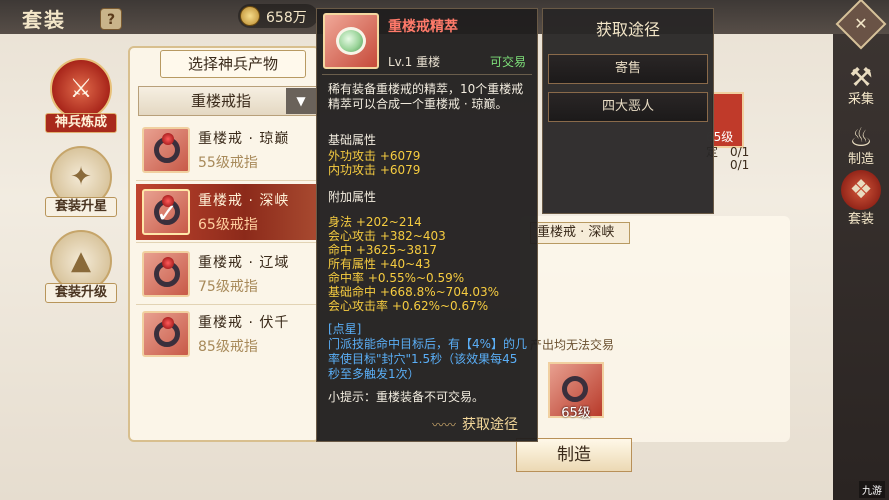 This screenshot has height=500, width=889. What do you see at coordinates (227, 334) in the screenshot?
I see `list-item: 重楼戒 · 伏千 85级戒指` at bounding box center [227, 334].